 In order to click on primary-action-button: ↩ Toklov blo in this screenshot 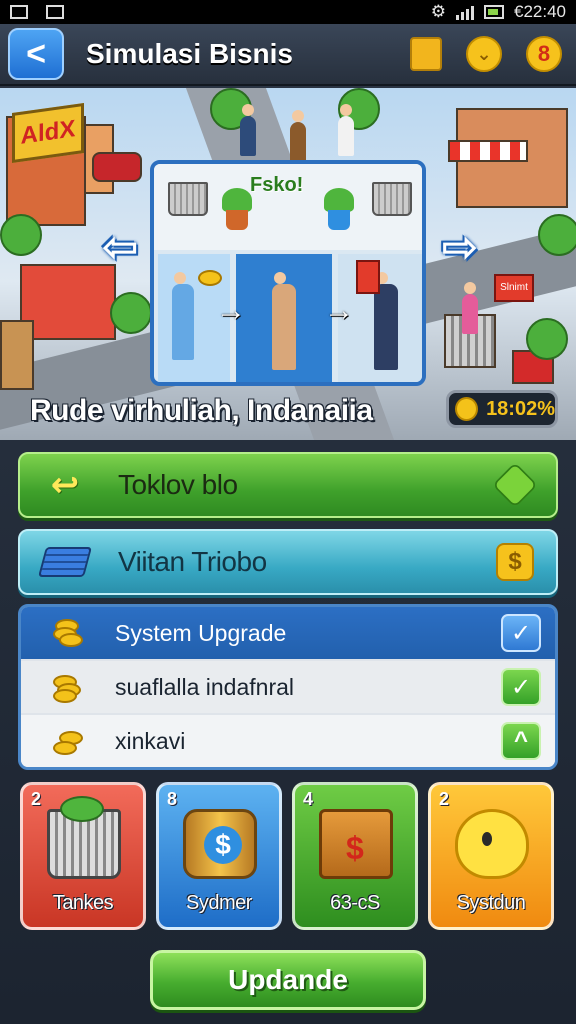, I will do `click(288, 485)`.